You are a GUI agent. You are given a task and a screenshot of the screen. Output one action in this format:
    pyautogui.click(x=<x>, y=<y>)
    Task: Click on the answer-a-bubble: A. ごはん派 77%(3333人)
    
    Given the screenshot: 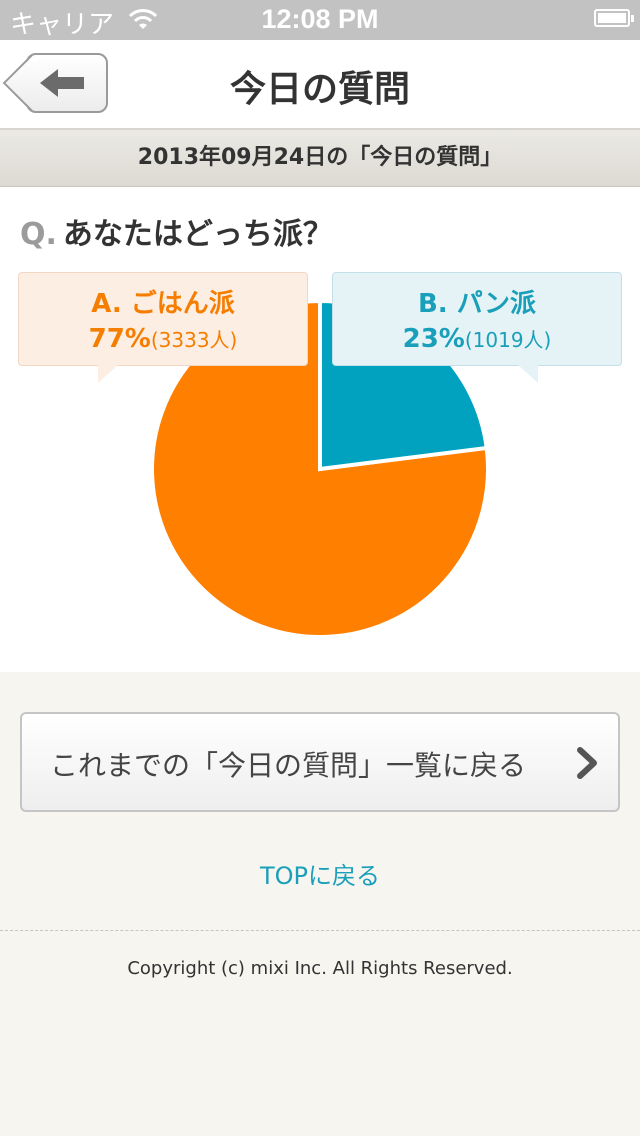 What is the action you would take?
    pyautogui.click(x=163, y=319)
    